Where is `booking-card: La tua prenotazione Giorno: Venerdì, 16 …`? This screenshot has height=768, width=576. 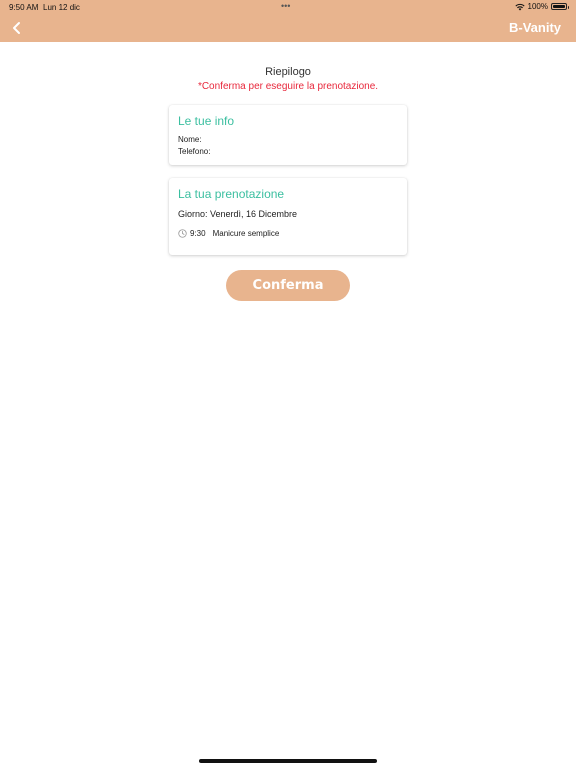
booking-card: La tua prenotazione Giorno: Venerdì, 16 … is located at coordinates (288, 216).